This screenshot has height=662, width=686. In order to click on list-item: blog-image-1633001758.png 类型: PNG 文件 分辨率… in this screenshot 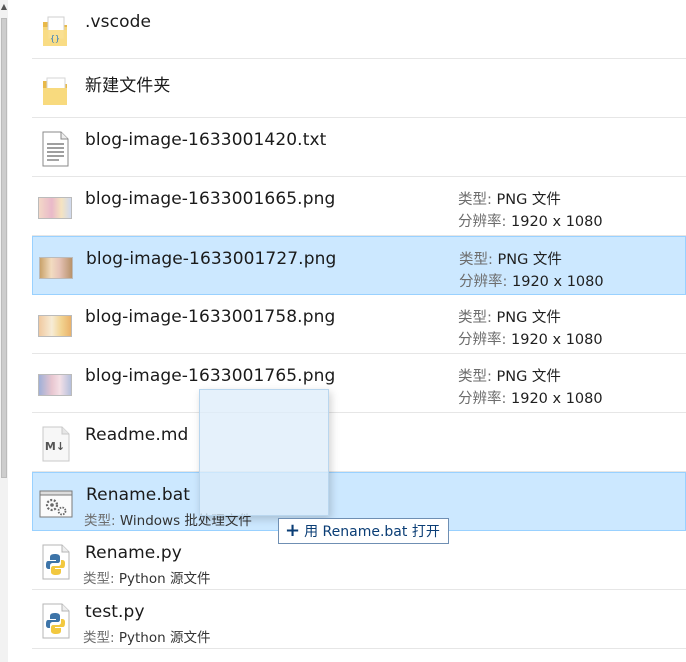, I will do `click(359, 324)`.